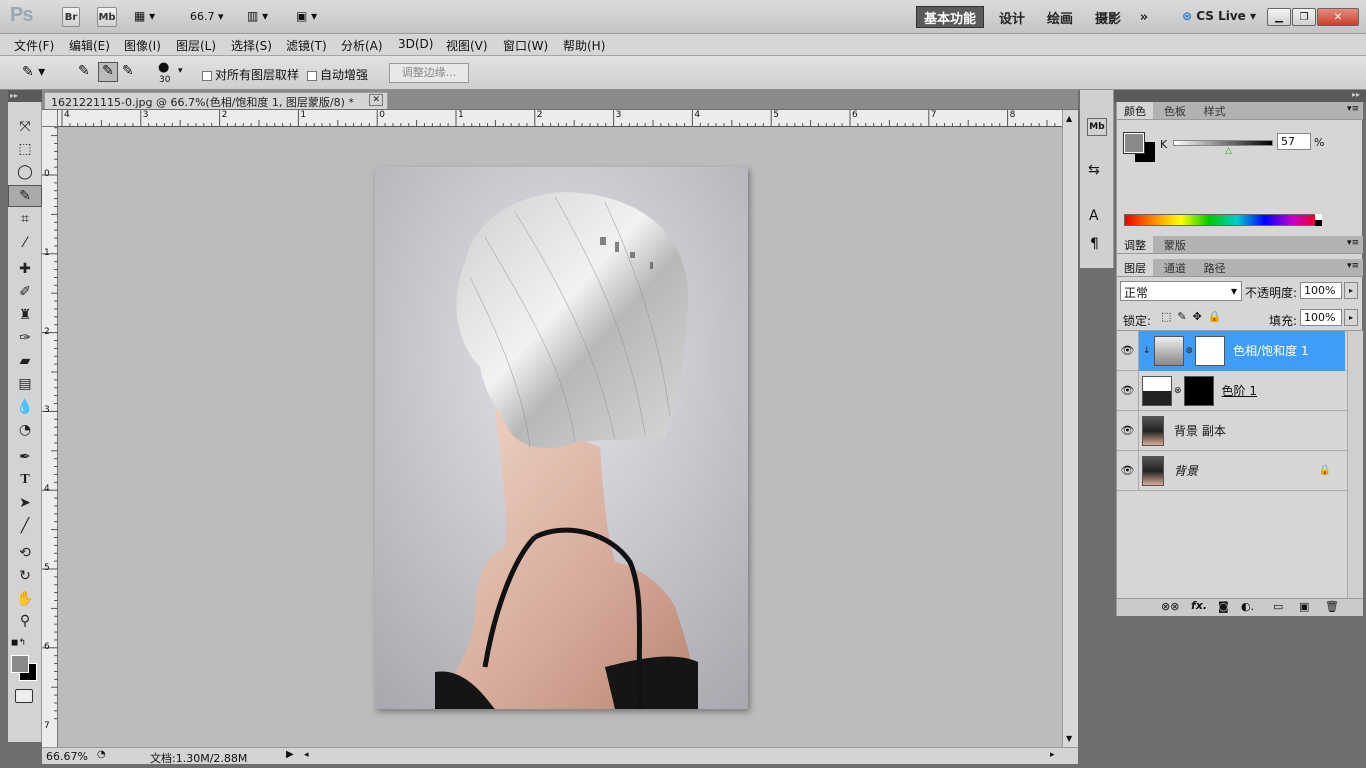 Image resolution: width=1366 pixels, height=768 pixels. I want to click on crop-tool-icon: ⌗, so click(25, 219).